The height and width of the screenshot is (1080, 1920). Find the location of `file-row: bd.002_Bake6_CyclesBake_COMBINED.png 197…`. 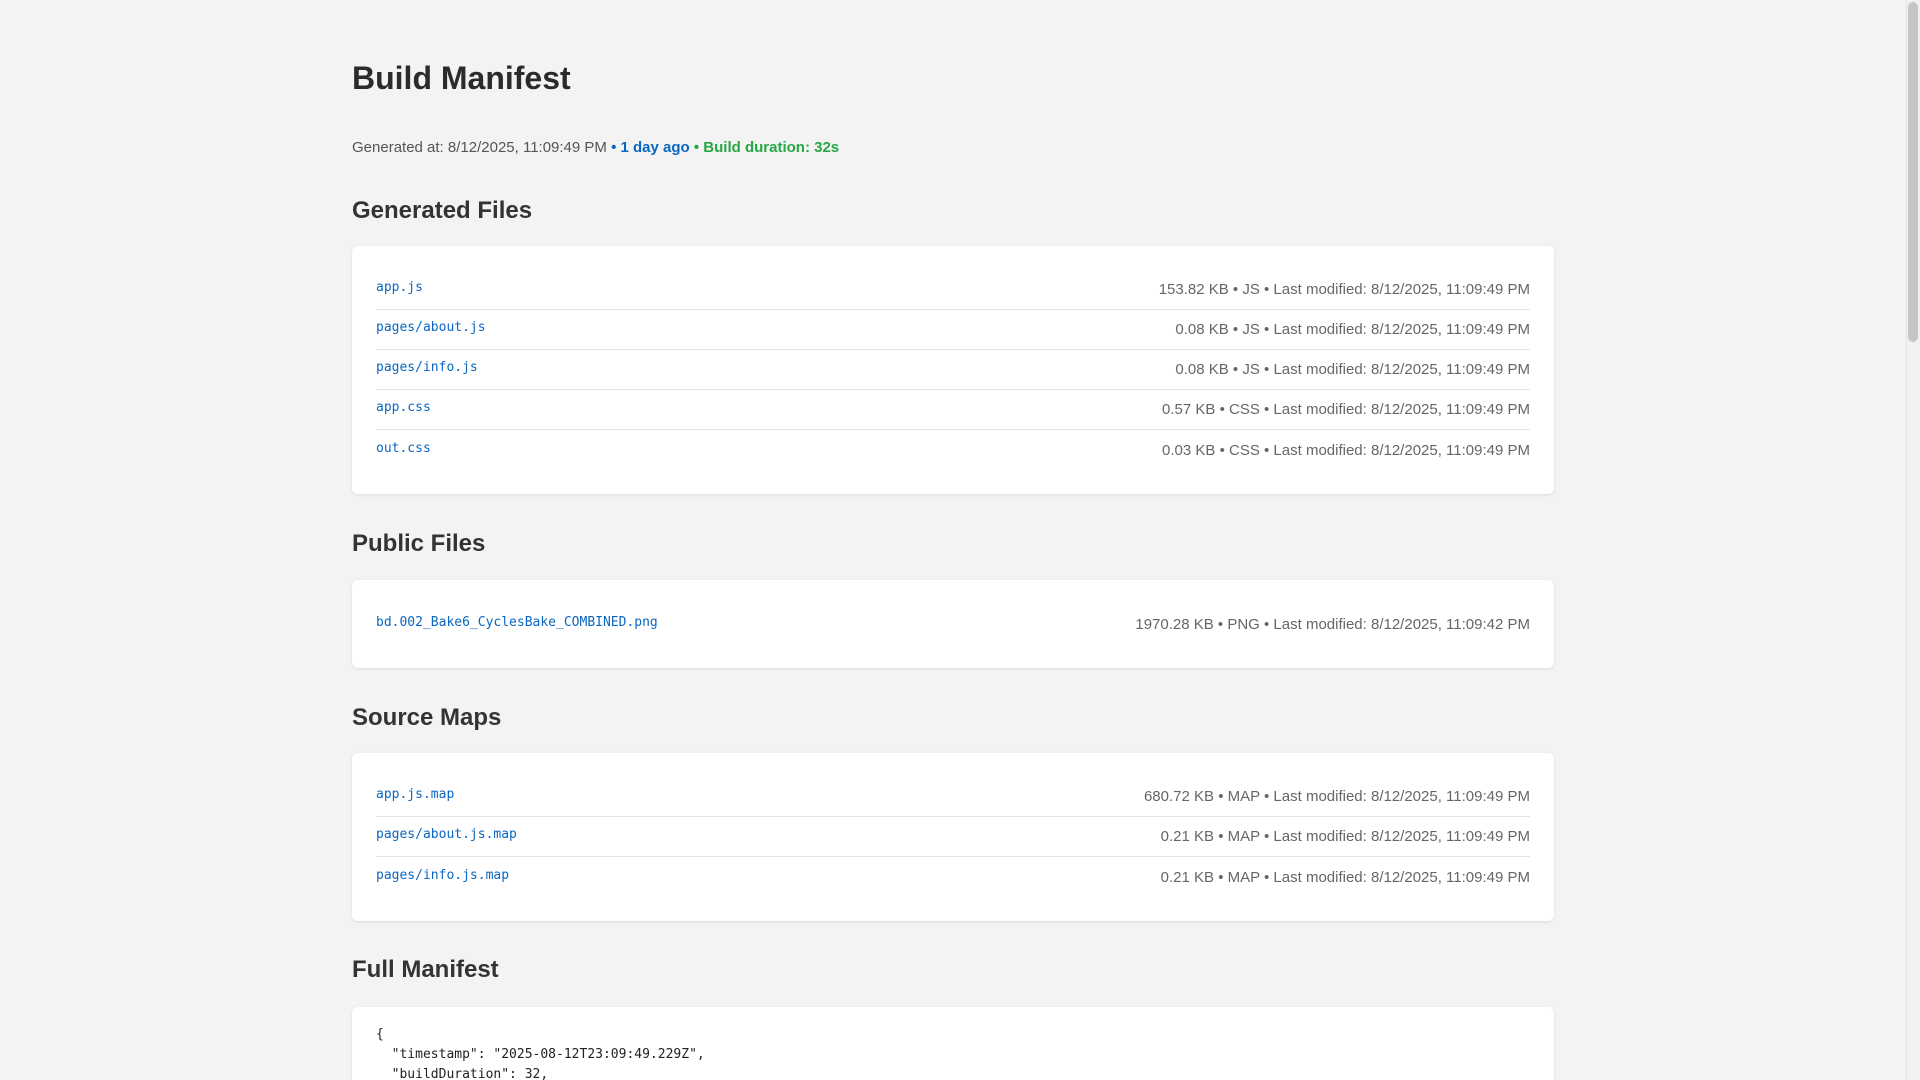

file-row: bd.002_Bake6_CyclesBake_COMBINED.png 197… is located at coordinates (953, 624).